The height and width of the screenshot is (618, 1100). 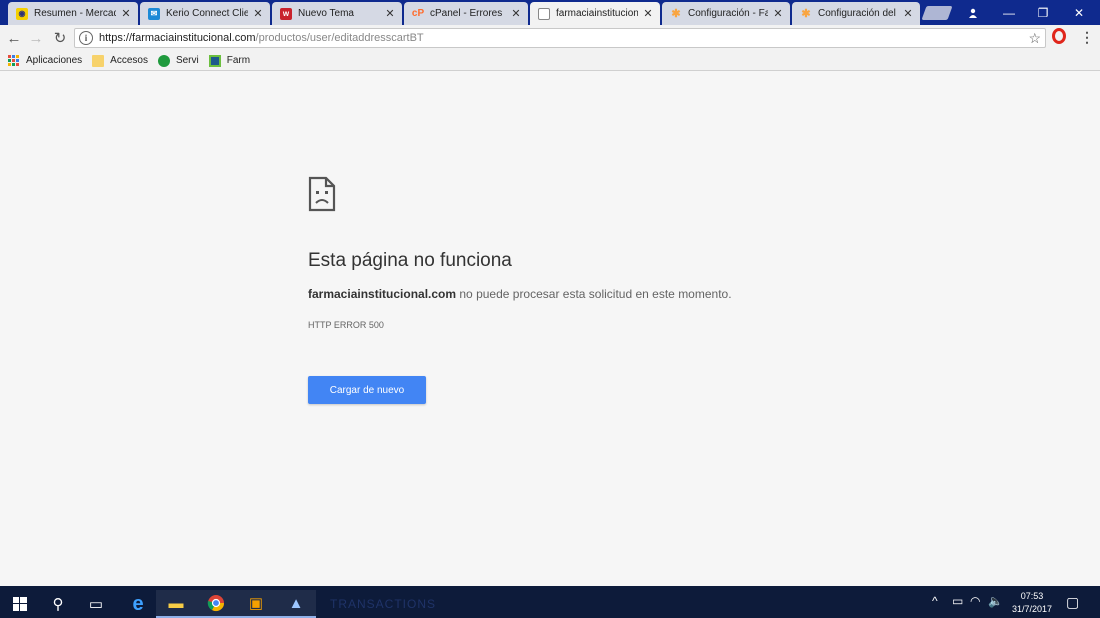 I want to click on bookmark-accesos: Accesos, so click(x=120, y=60).